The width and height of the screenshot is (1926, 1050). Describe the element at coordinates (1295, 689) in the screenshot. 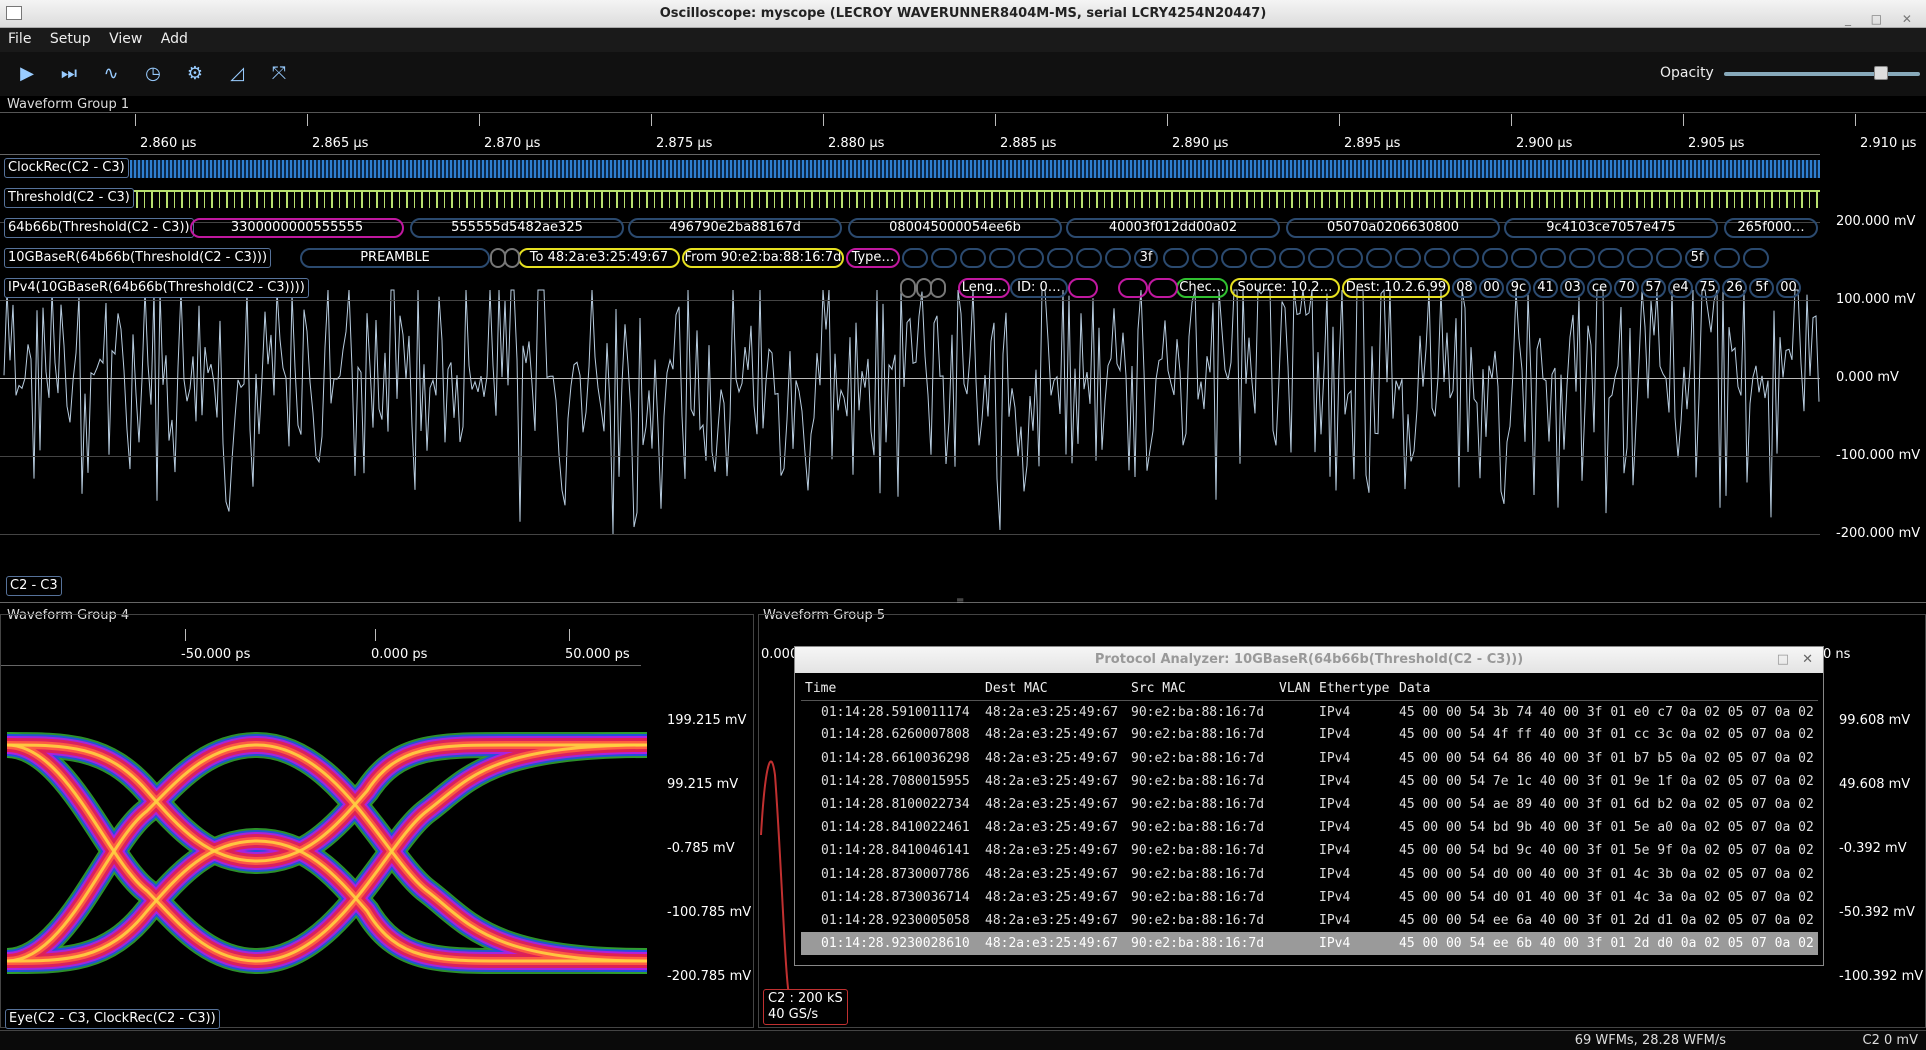

I see `col-vlan: VLAN` at that location.